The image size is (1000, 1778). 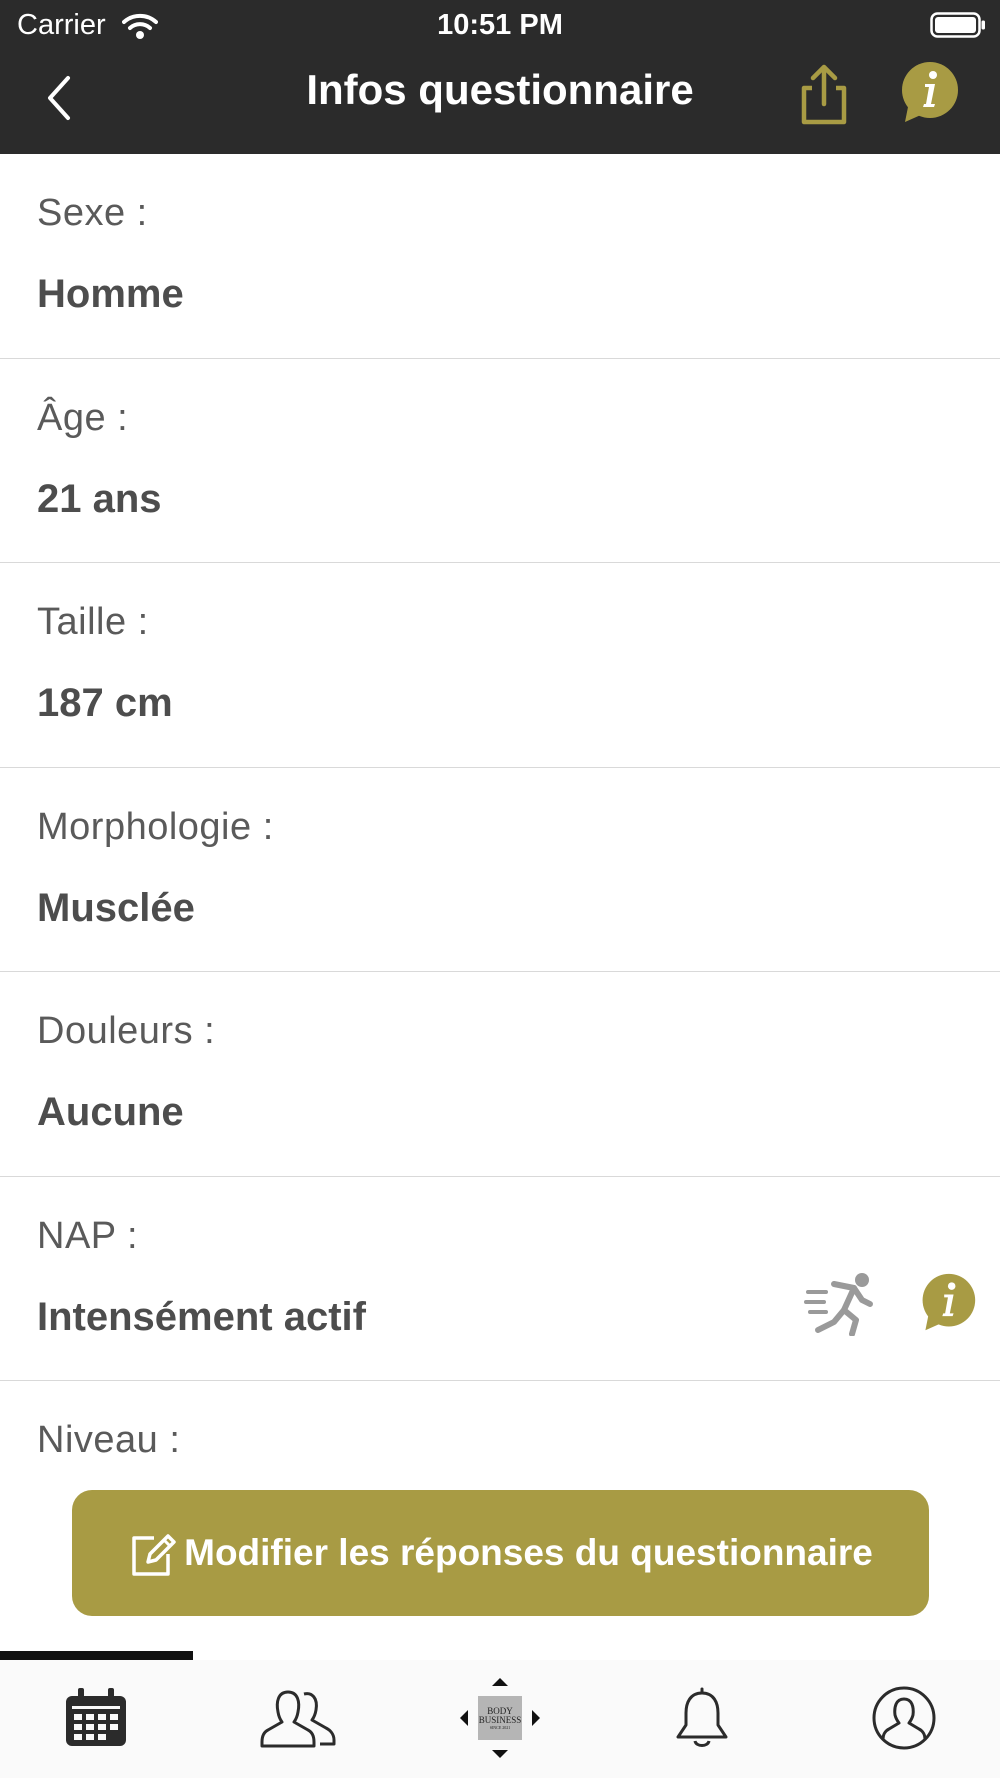 What do you see at coordinates (824, 95) in the screenshot?
I see `share-icon` at bounding box center [824, 95].